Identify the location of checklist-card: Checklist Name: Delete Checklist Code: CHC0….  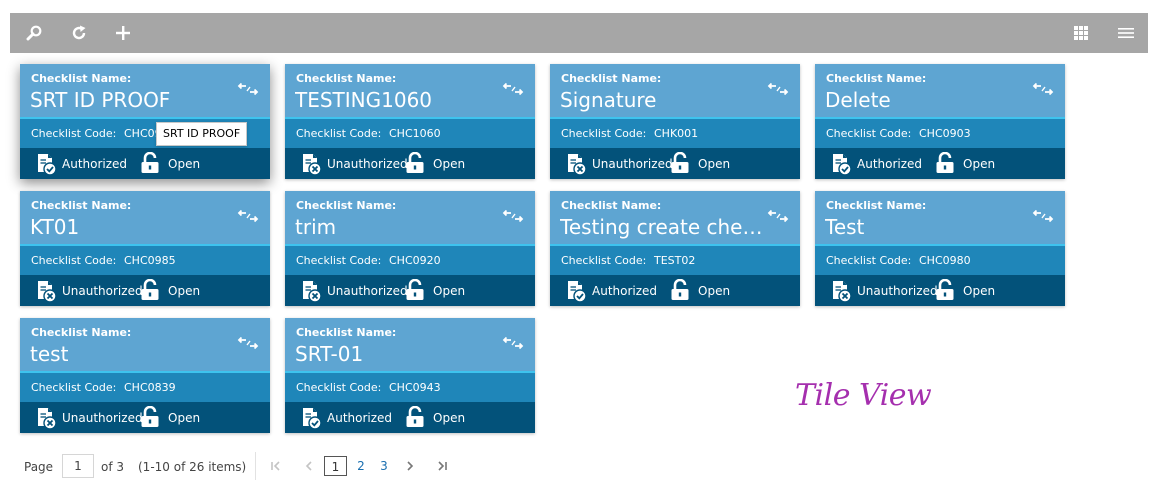
(940, 121).